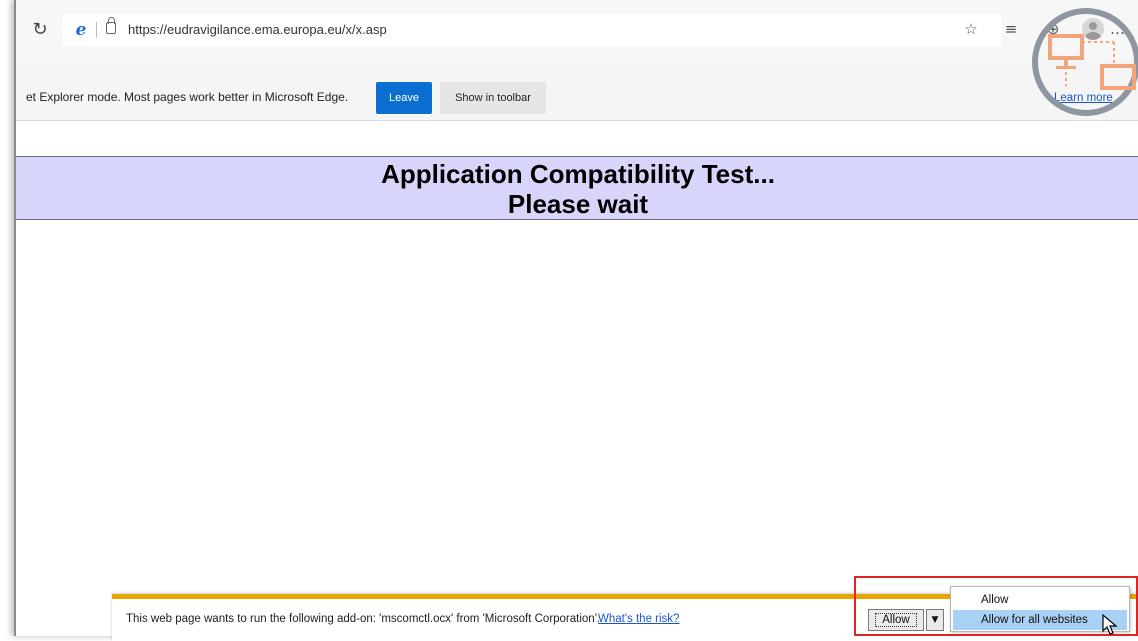 The height and width of the screenshot is (641, 1138). I want to click on lock-icon, so click(111, 25).